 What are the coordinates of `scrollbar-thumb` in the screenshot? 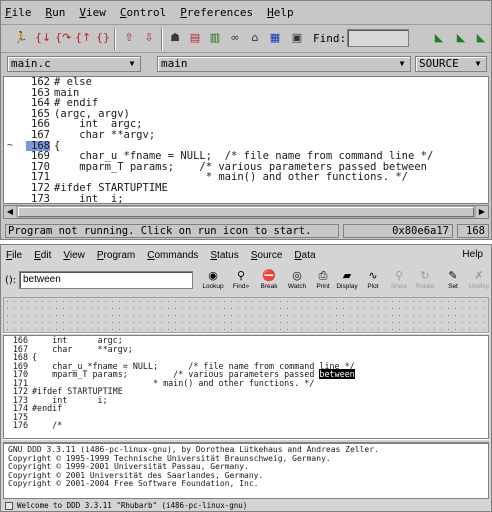 It's located at (246, 212).